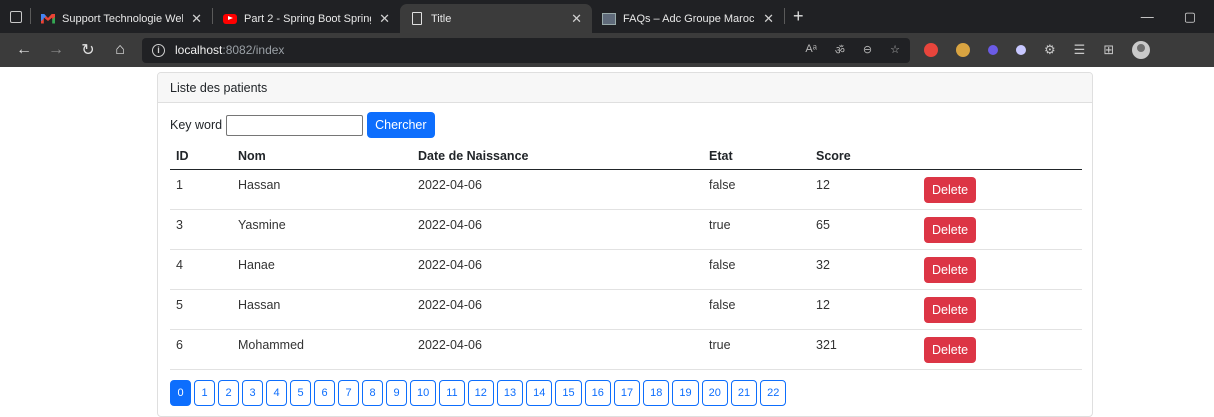 The width and height of the screenshot is (1214, 417). I want to click on tab-title: Title ✕, so click(496, 18).